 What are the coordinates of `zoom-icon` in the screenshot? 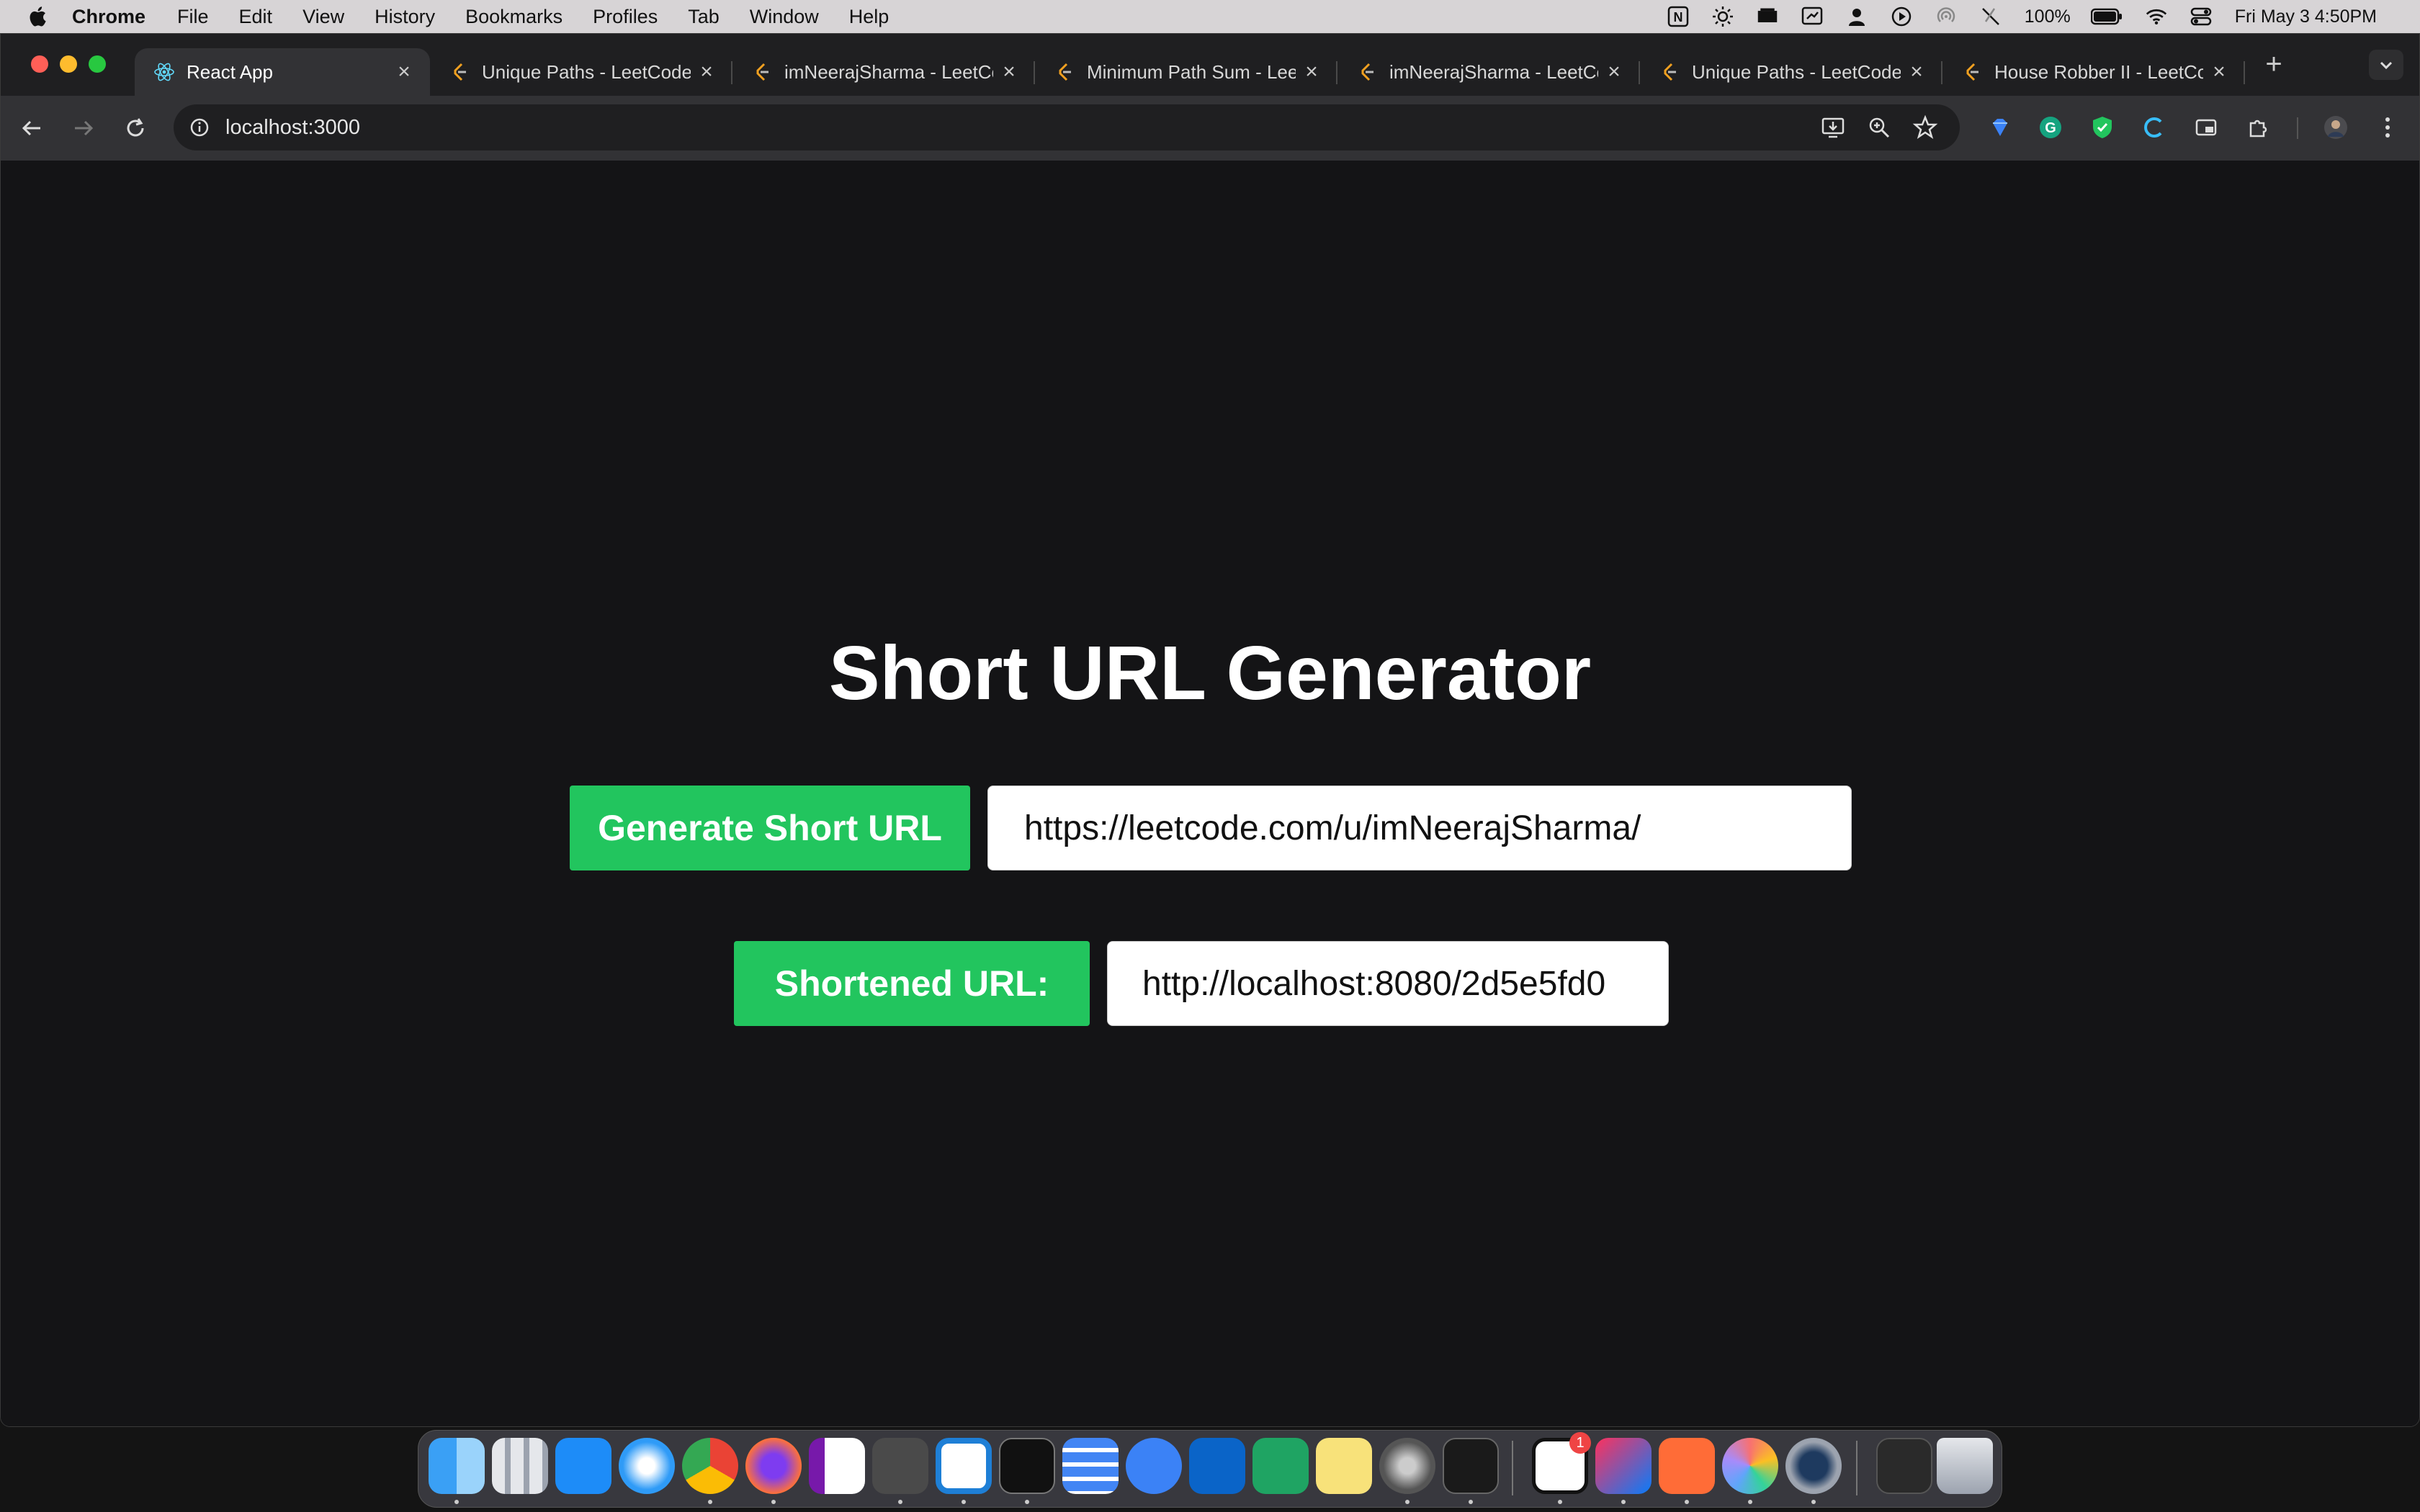 It's located at (1879, 127).